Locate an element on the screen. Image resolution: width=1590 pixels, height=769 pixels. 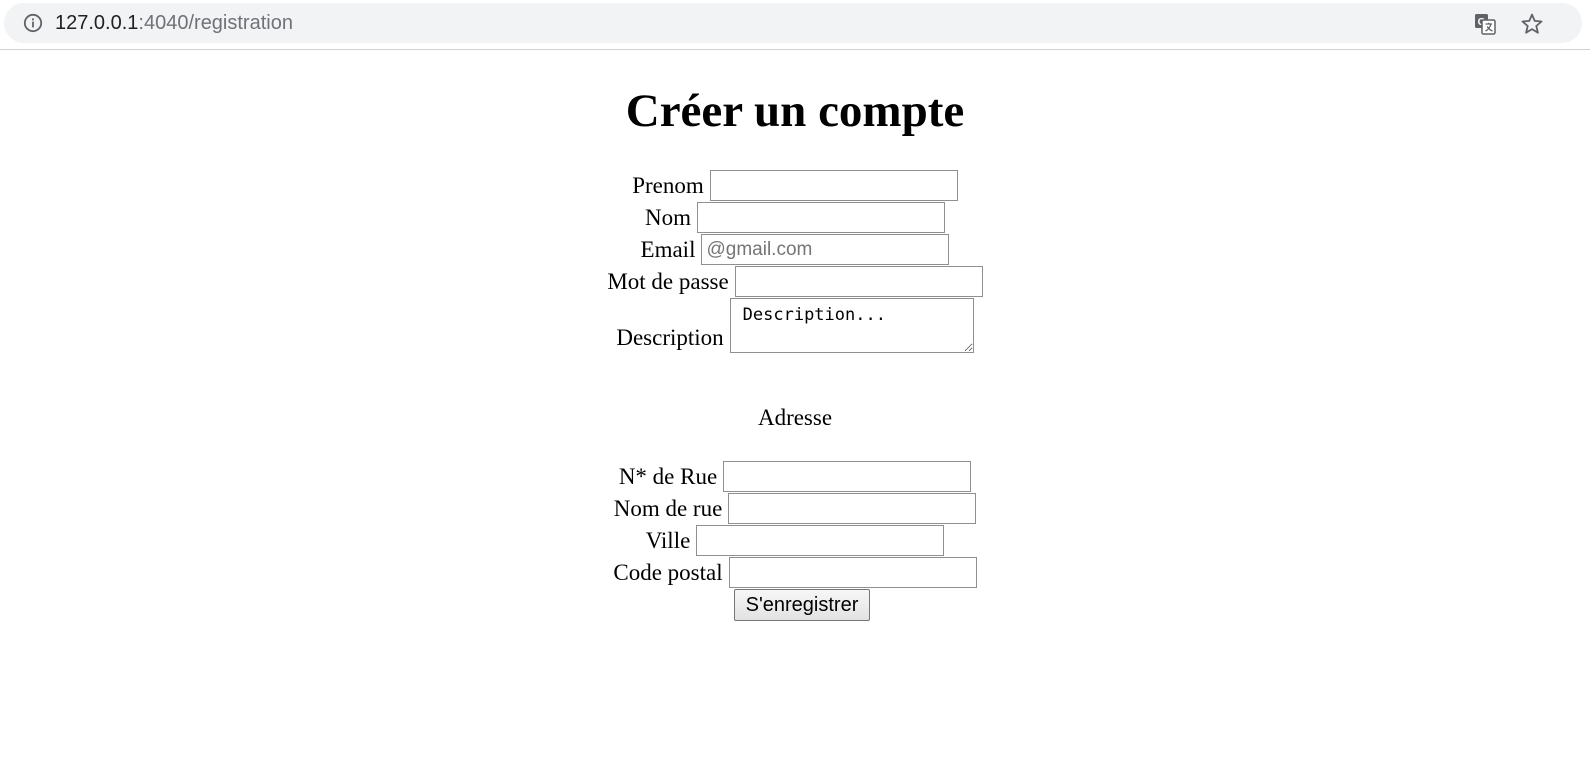
city-input is located at coordinates (820, 540).